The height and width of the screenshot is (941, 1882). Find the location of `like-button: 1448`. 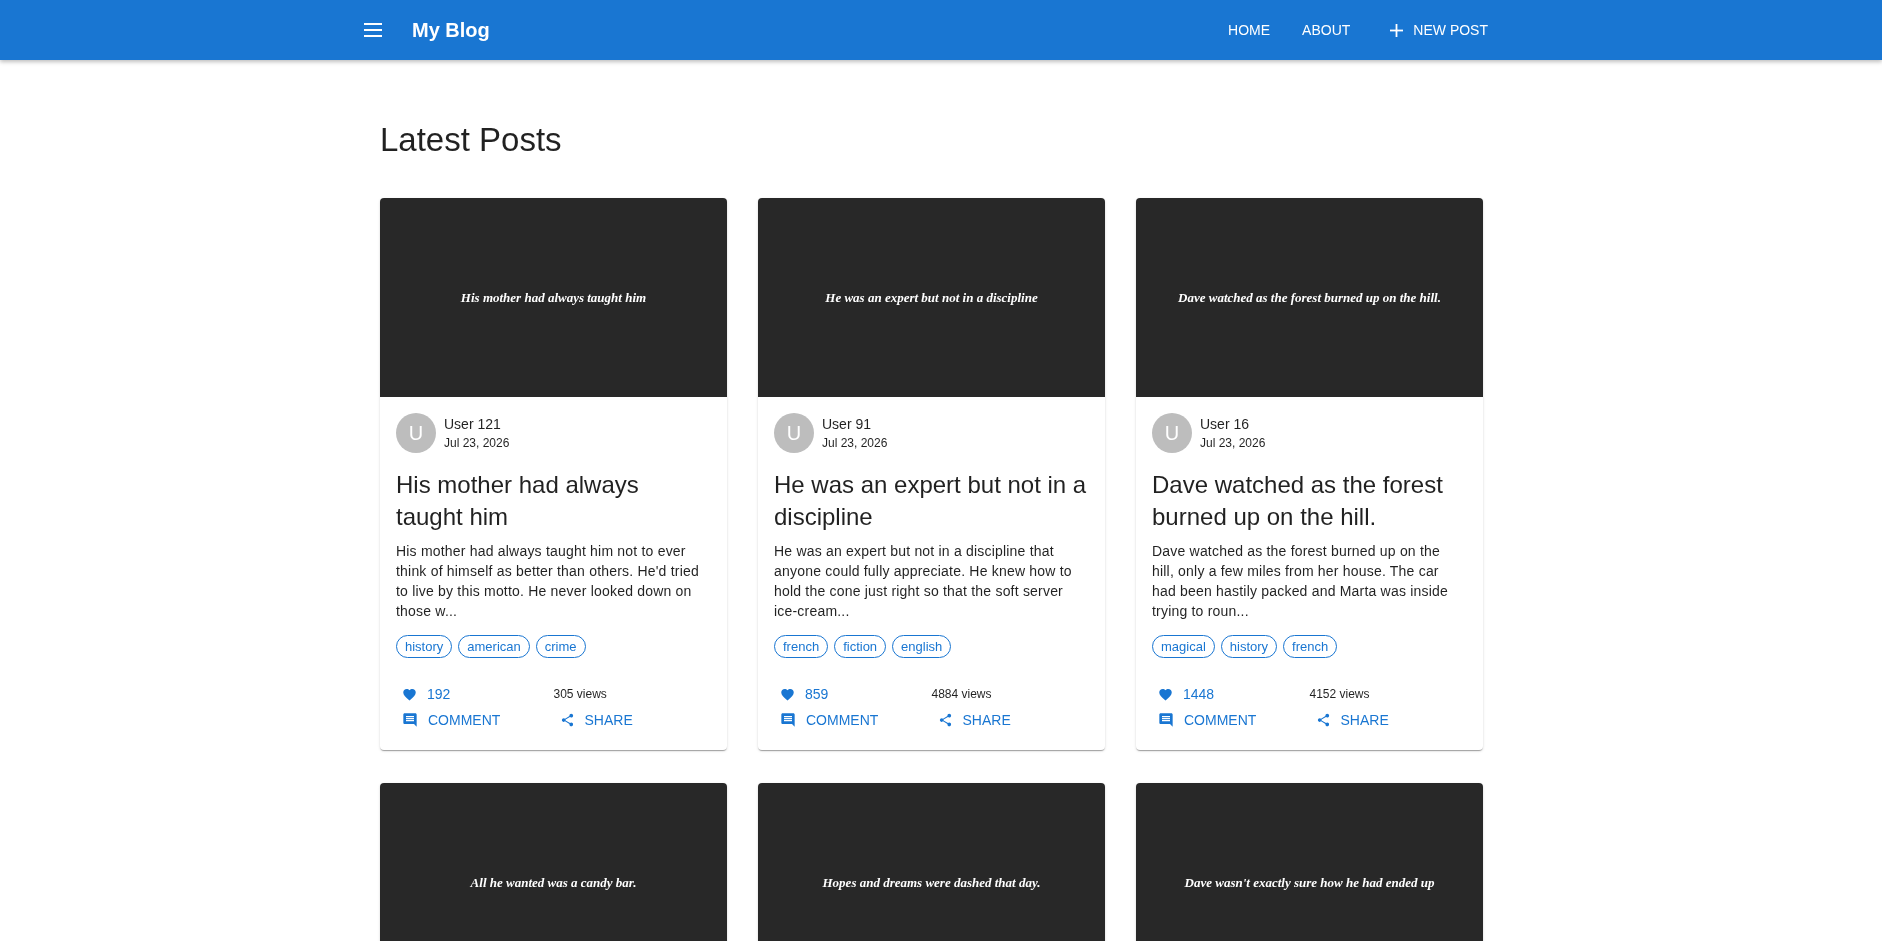

like-button: 1448 is located at coordinates (1186, 694).